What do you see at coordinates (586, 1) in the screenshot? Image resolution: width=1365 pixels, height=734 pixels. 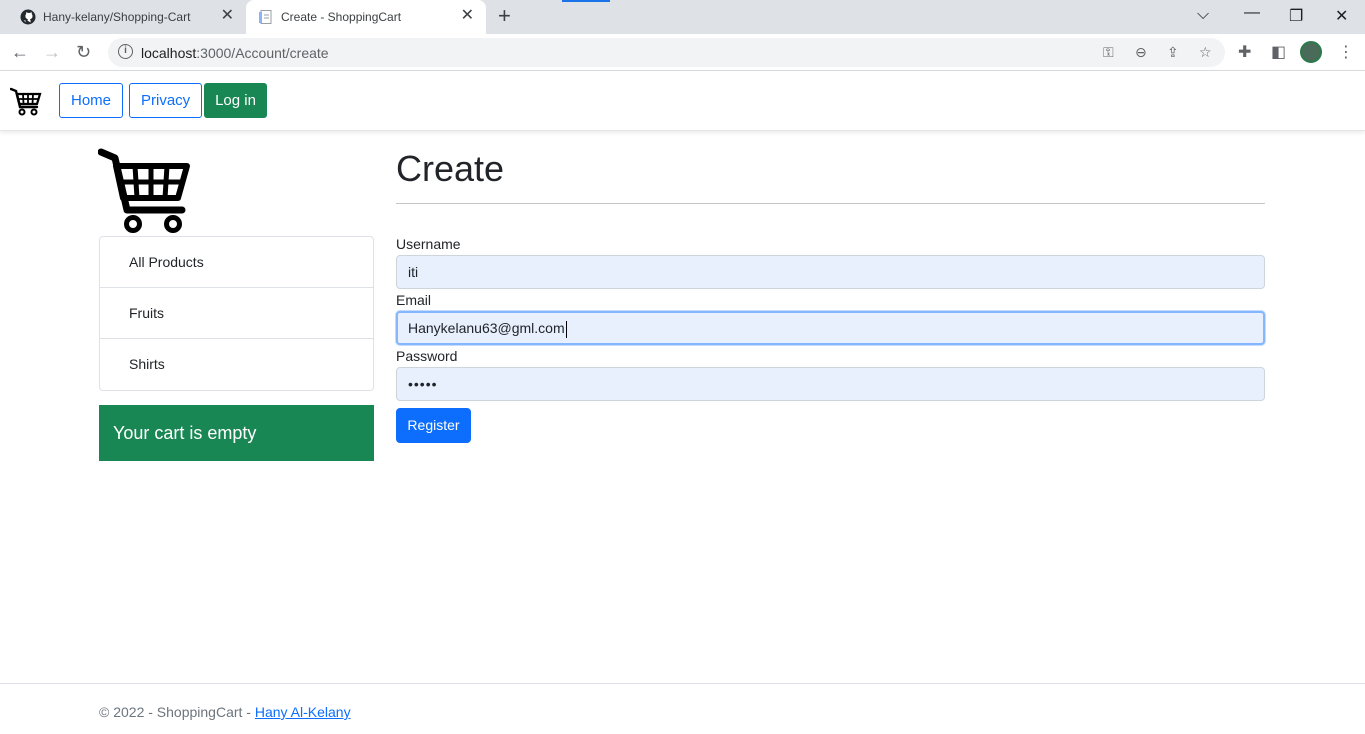 I see `loading-indicator` at bounding box center [586, 1].